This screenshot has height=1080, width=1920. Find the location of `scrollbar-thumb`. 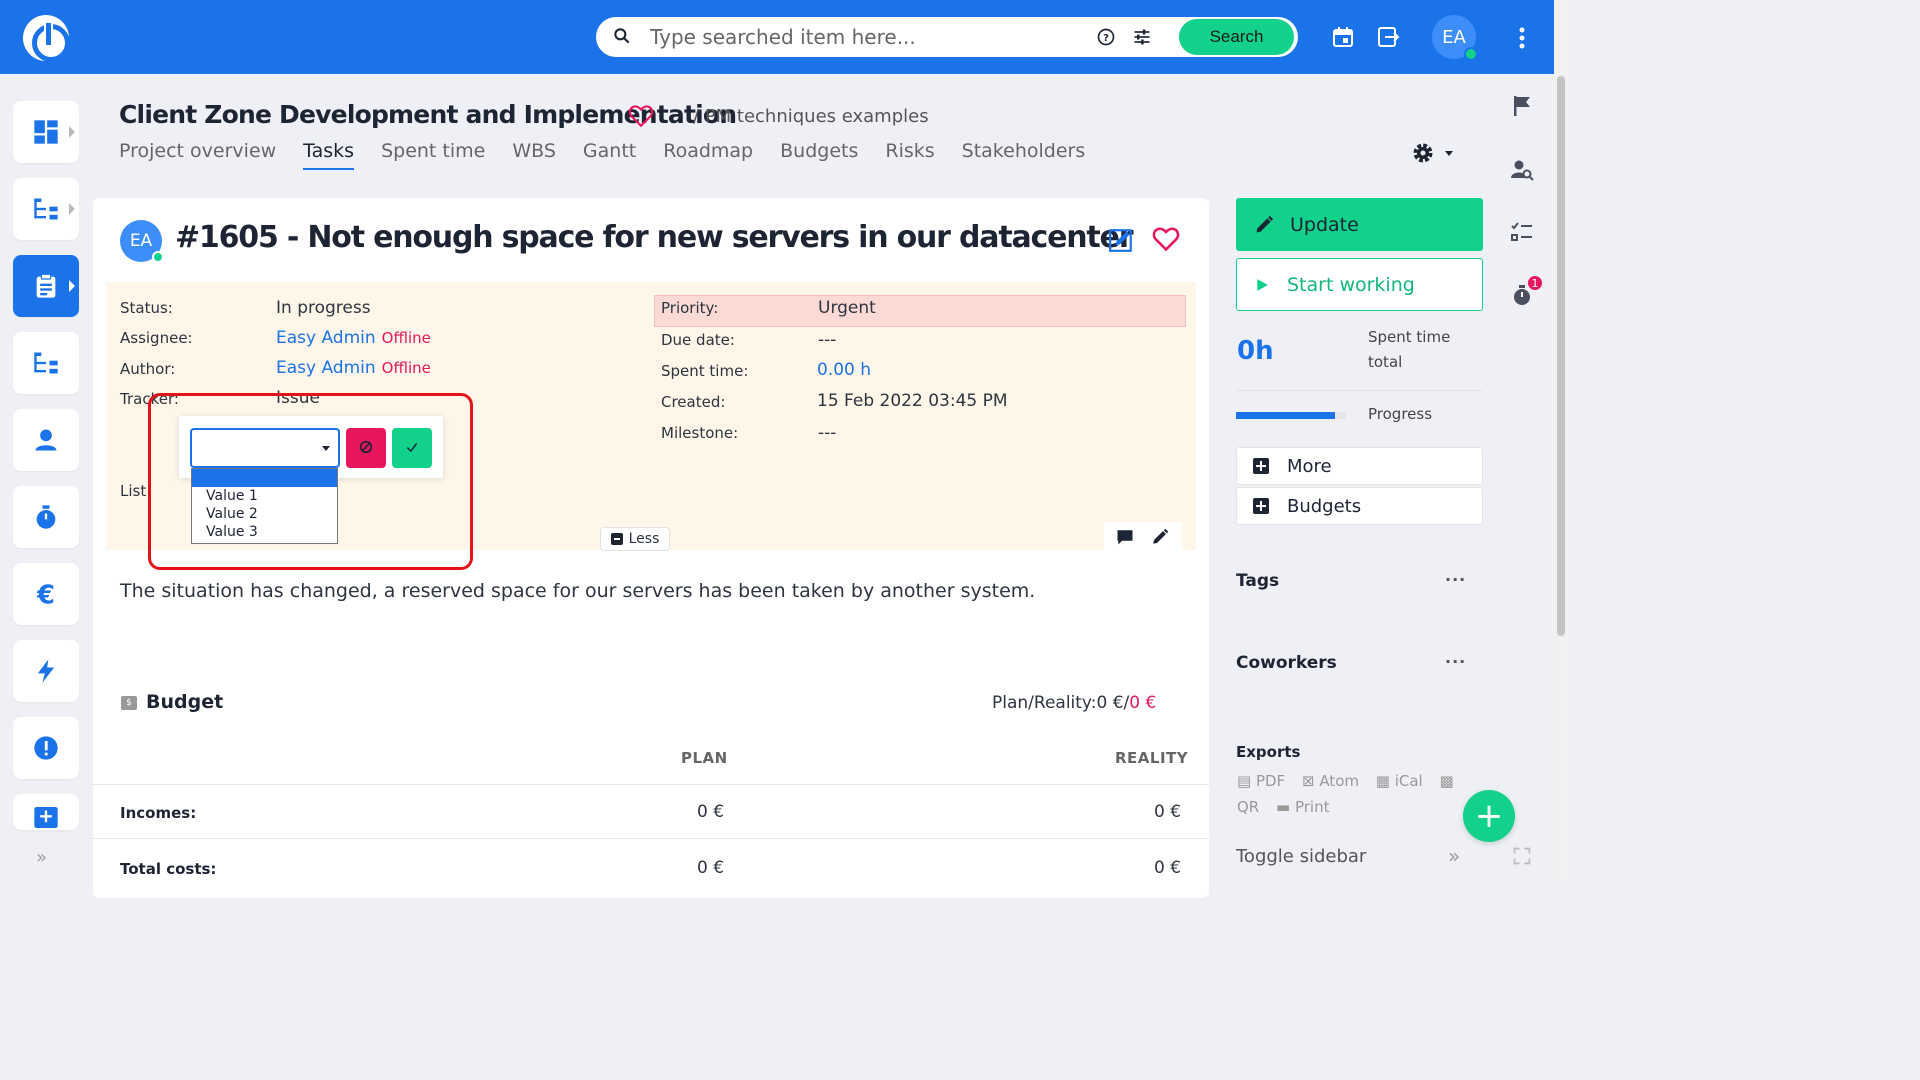

scrollbar-thumb is located at coordinates (1561, 356).